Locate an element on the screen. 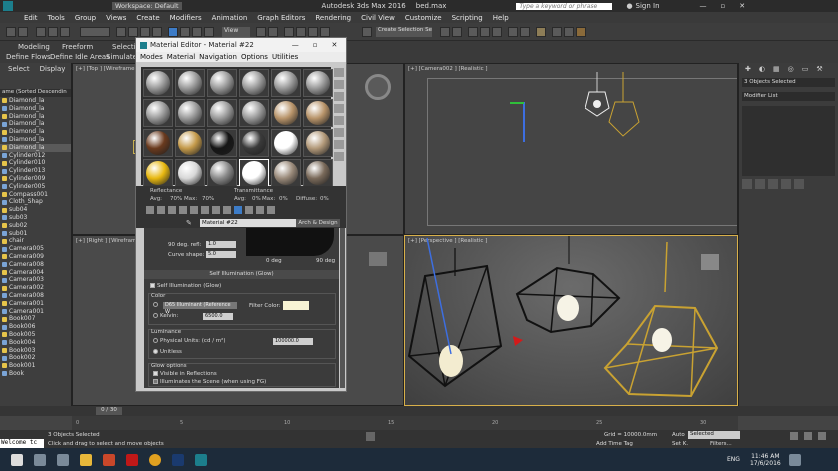  material-editor-close: ✕ is located at coordinates (335, 45).